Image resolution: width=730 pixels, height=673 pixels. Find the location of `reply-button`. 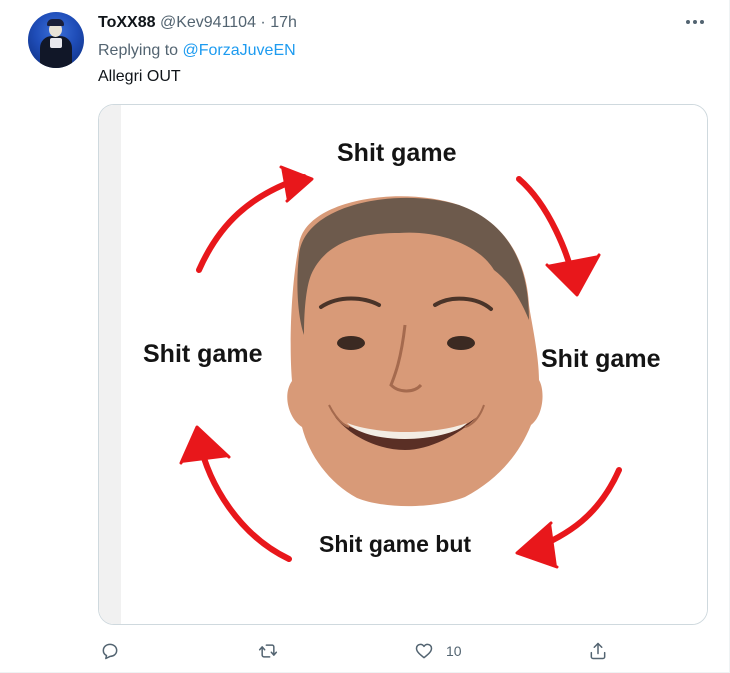

reply-button is located at coordinates (116, 651).